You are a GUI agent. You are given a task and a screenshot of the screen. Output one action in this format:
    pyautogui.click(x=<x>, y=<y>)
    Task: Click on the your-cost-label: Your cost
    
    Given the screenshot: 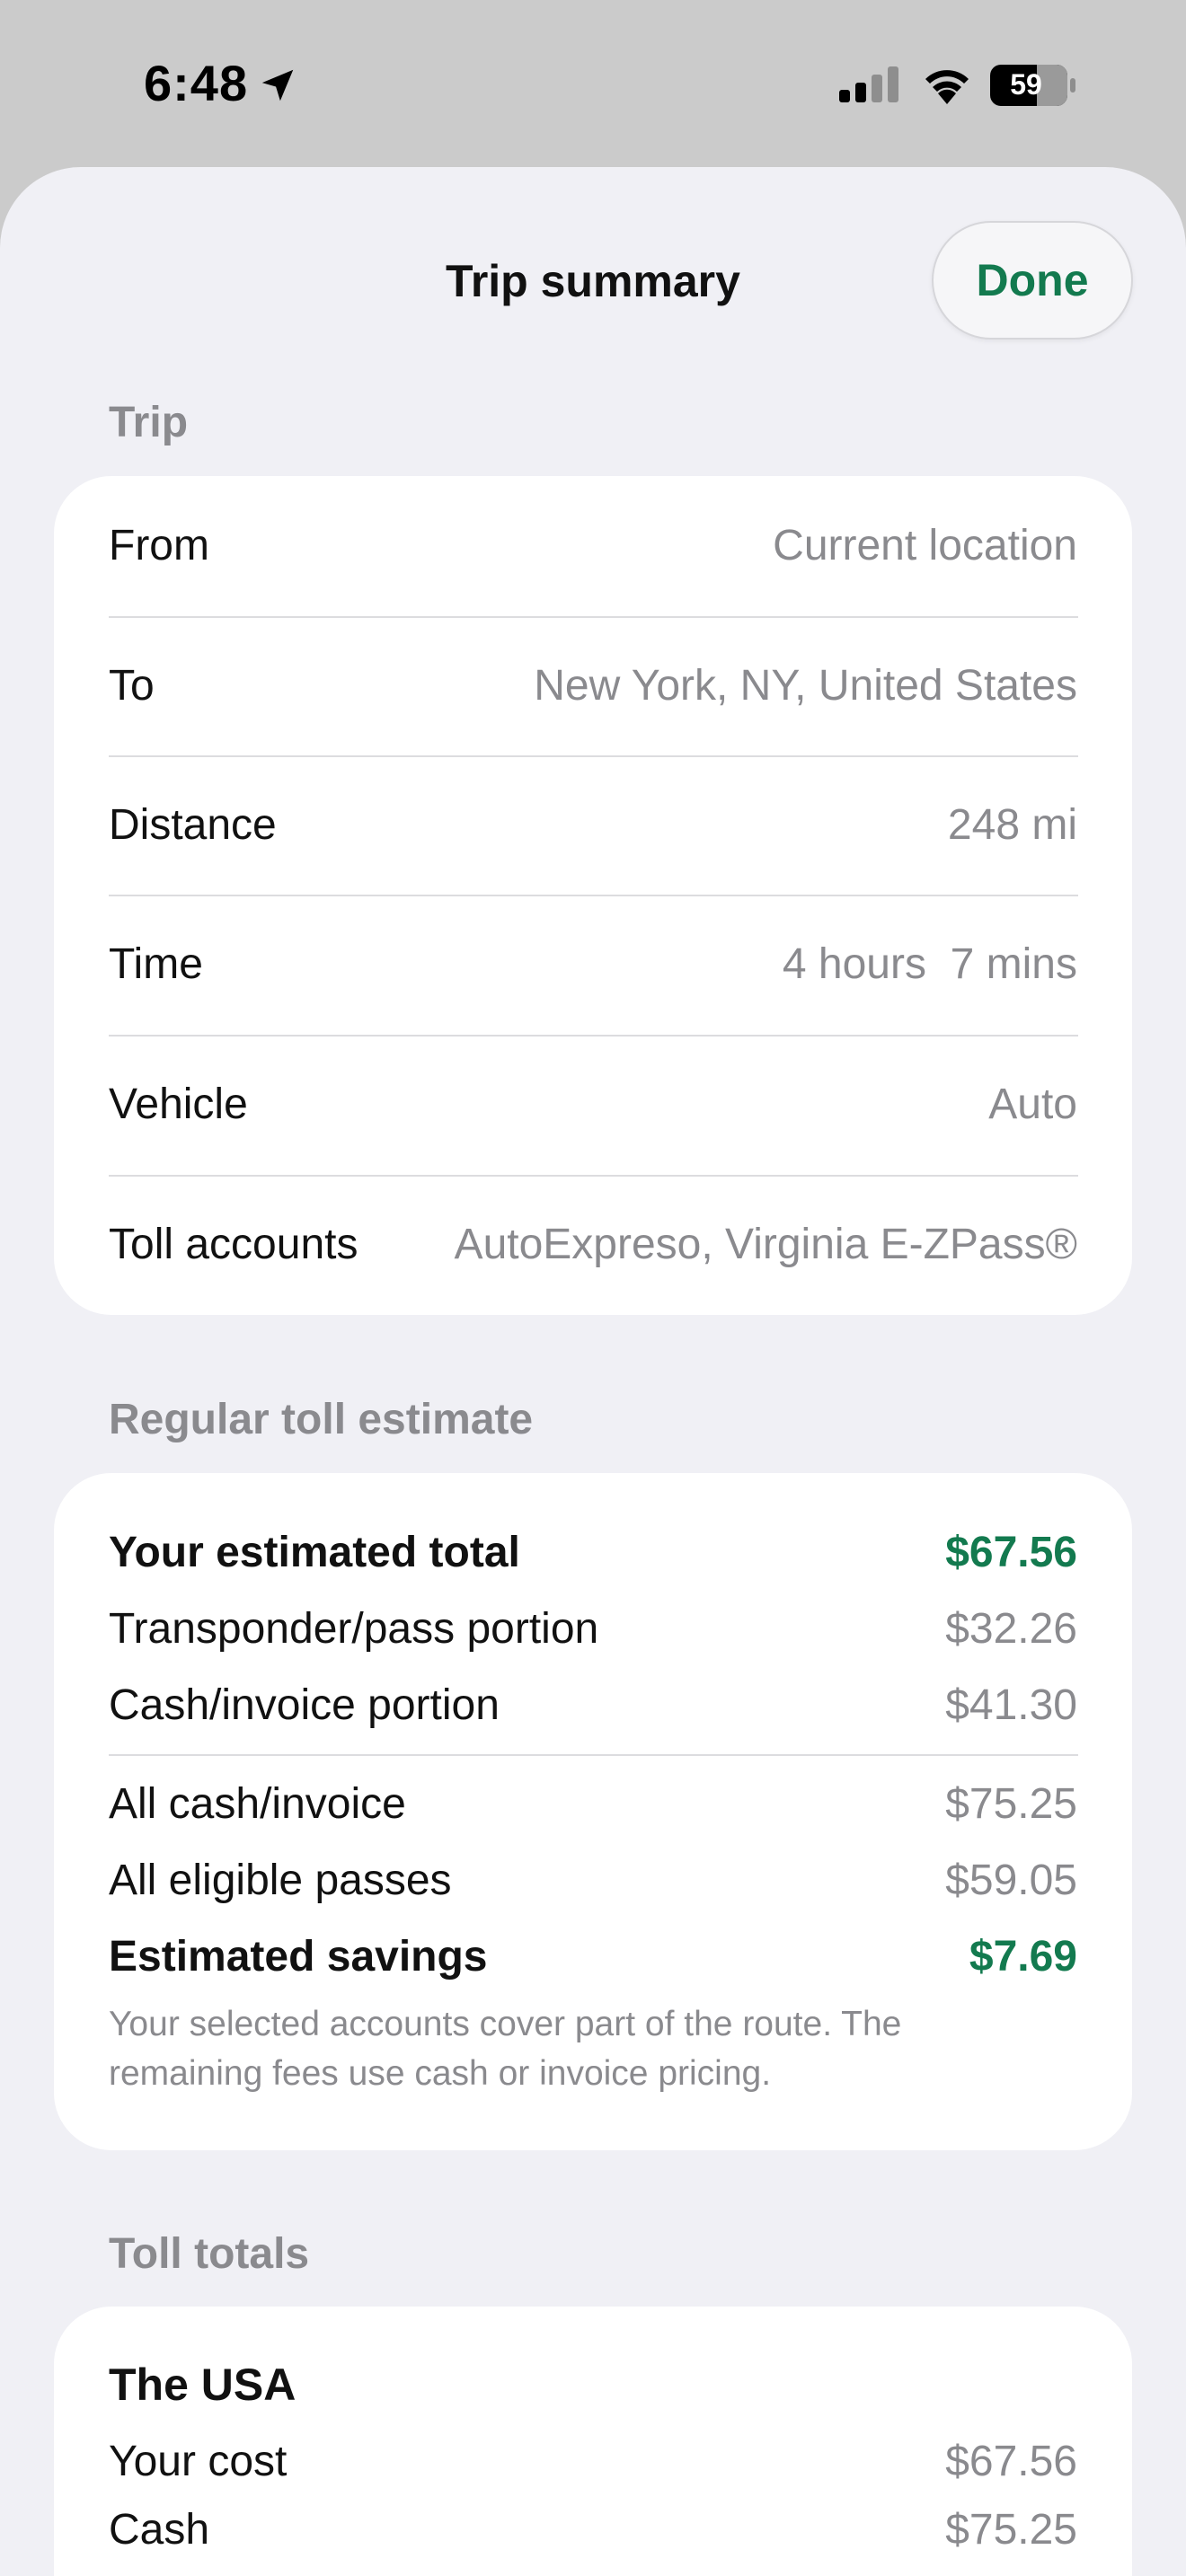 What is the action you would take?
    pyautogui.click(x=198, y=2461)
    